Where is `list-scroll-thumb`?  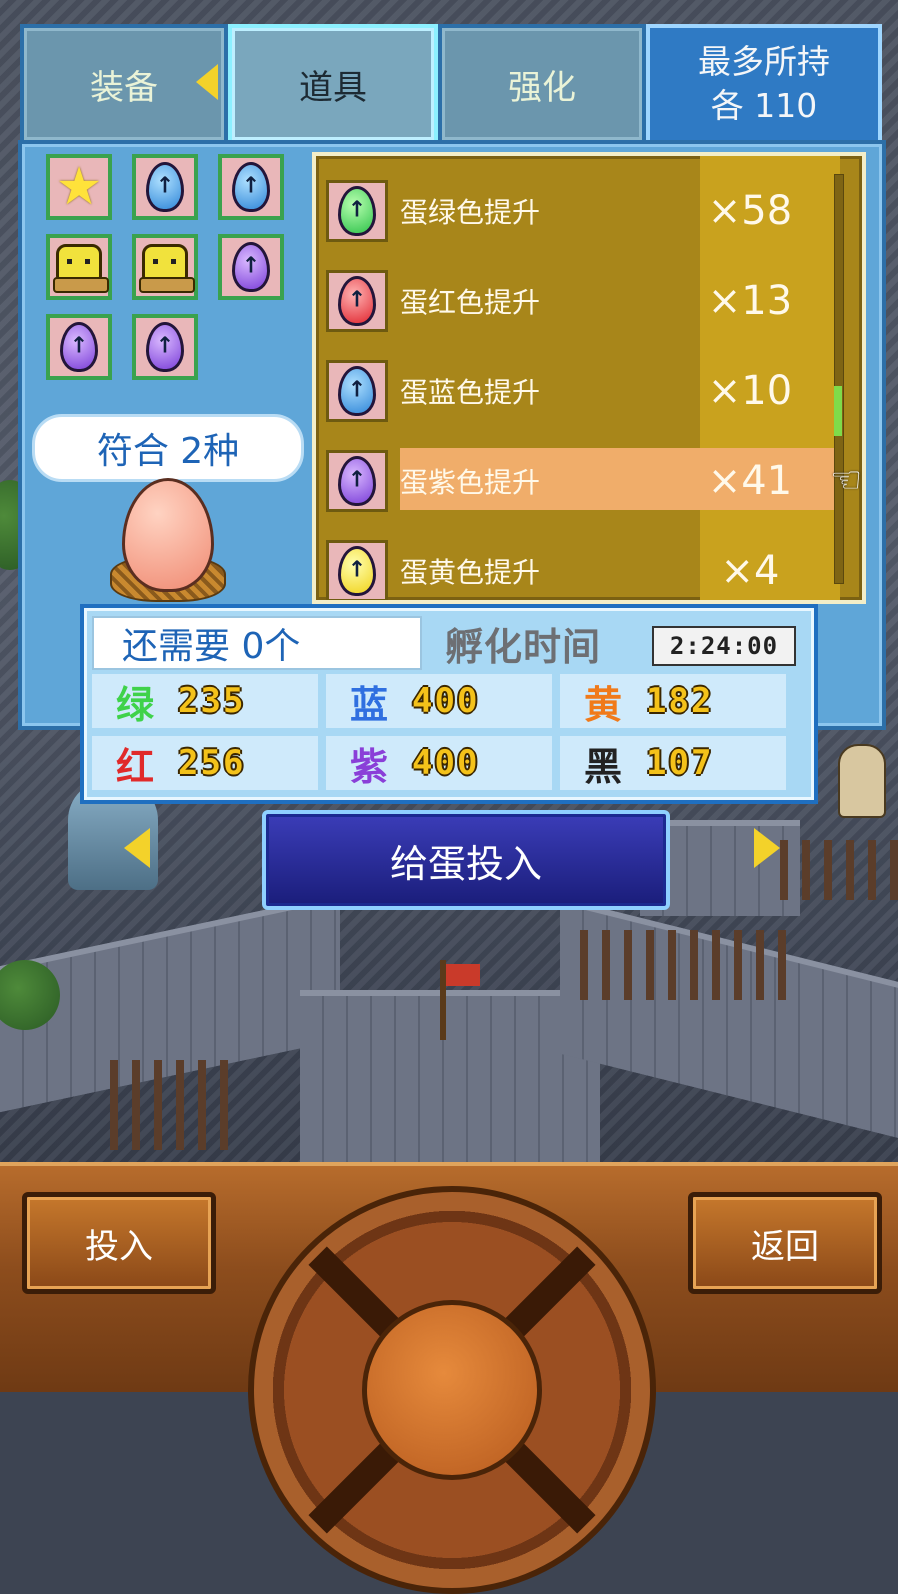 list-scroll-thumb is located at coordinates (838, 411).